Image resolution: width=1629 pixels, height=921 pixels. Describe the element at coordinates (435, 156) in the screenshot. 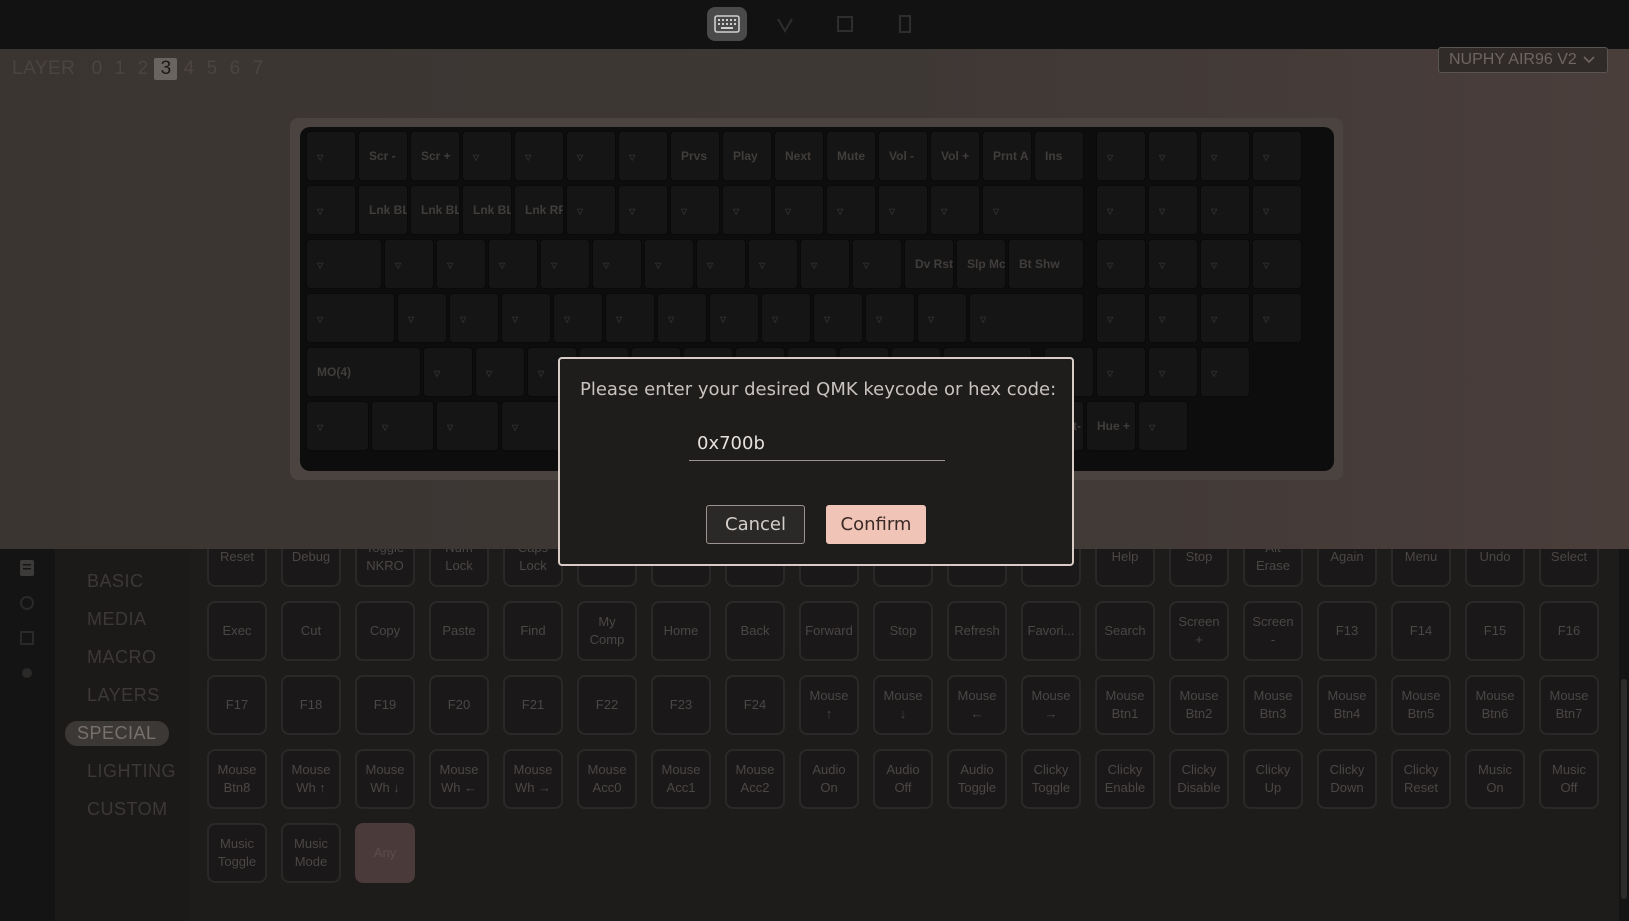

I see `keyboard-key: Scr +` at that location.